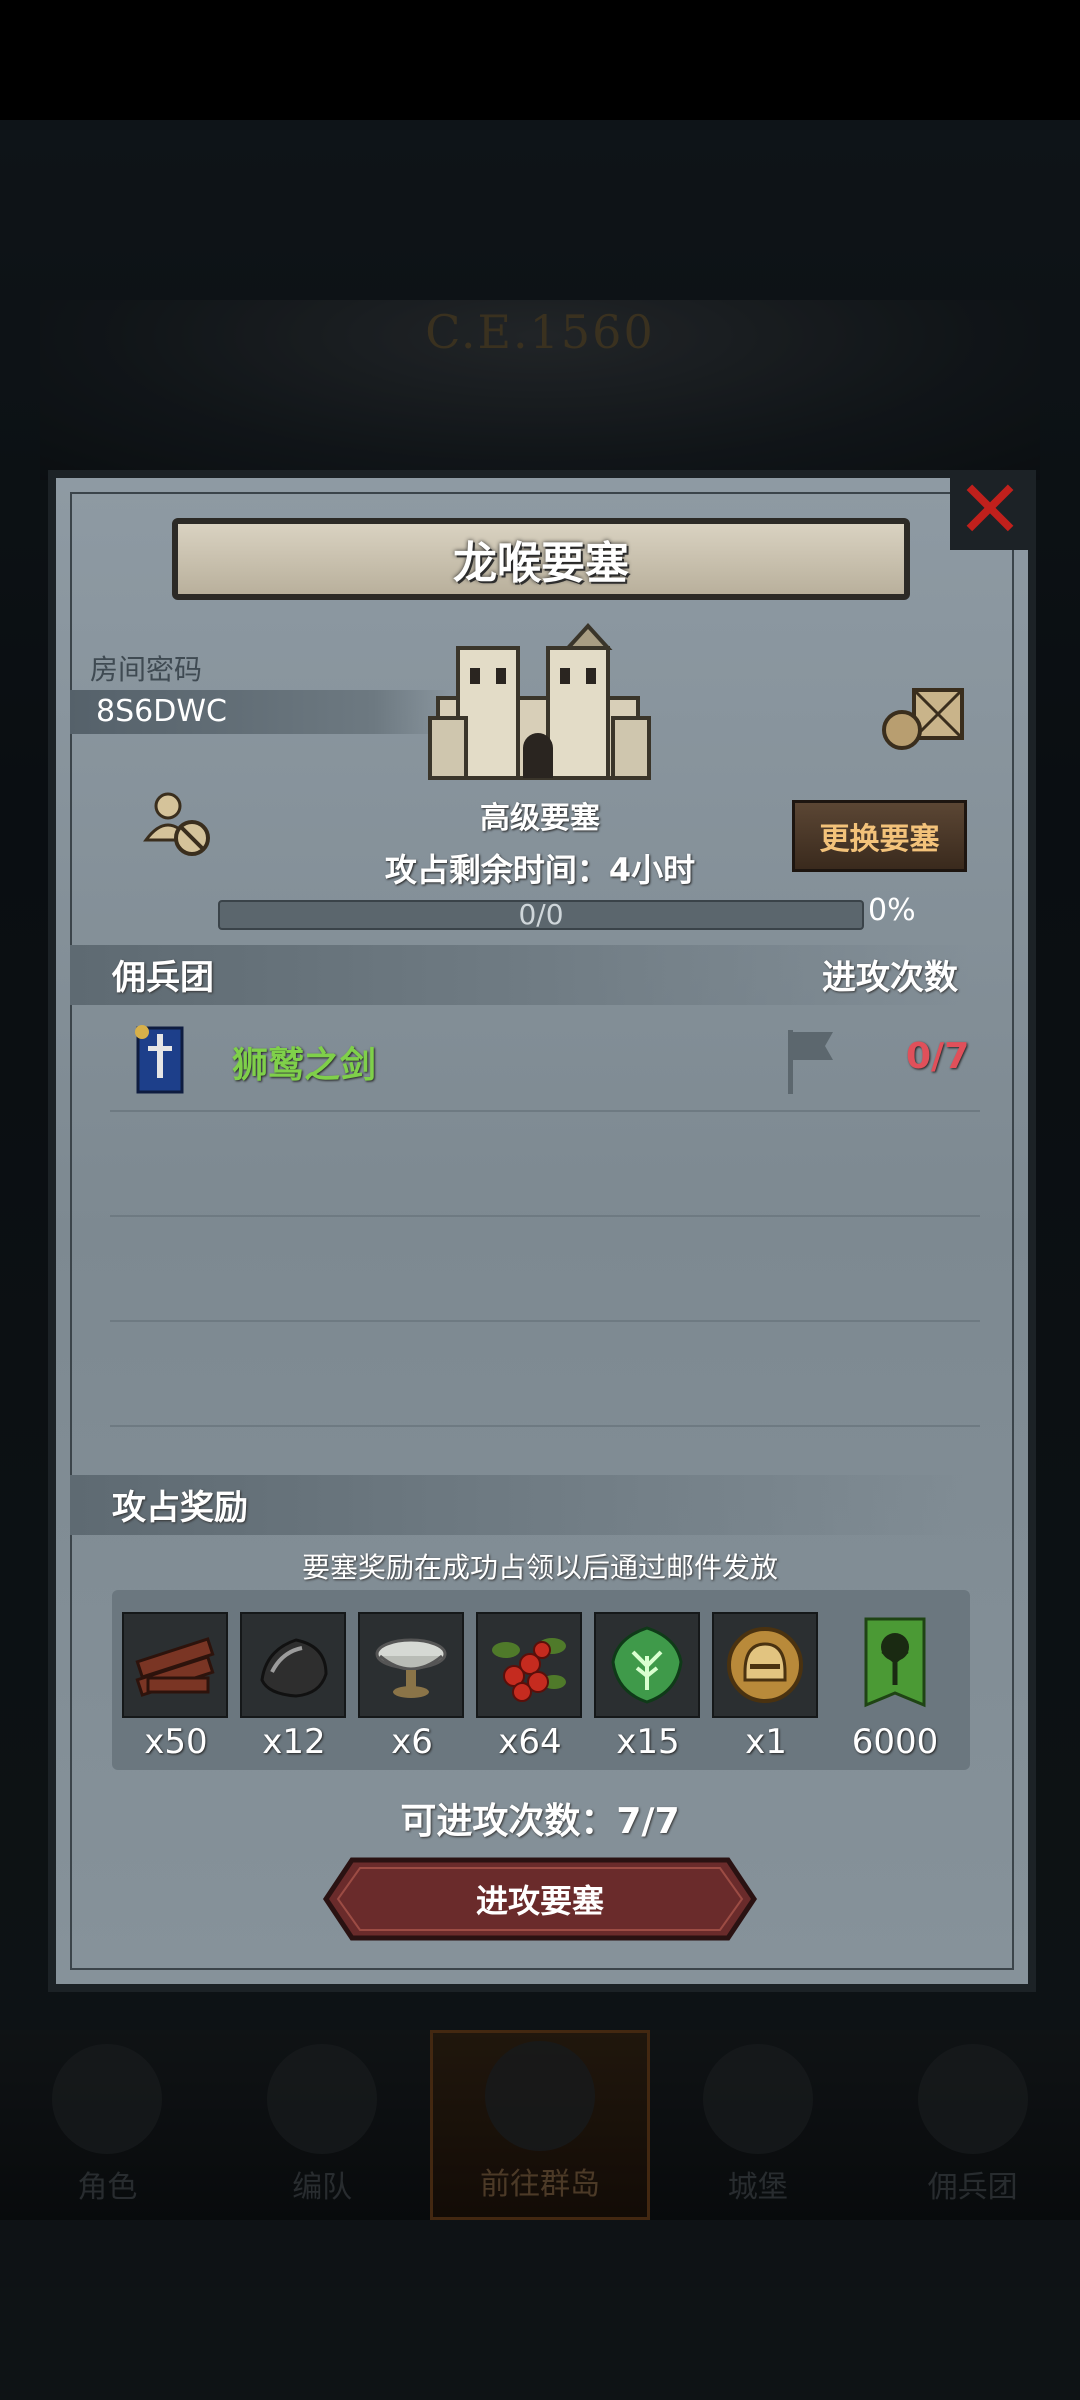  Describe the element at coordinates (175, 1665) in the screenshot. I see `wood-planks-icon` at that location.